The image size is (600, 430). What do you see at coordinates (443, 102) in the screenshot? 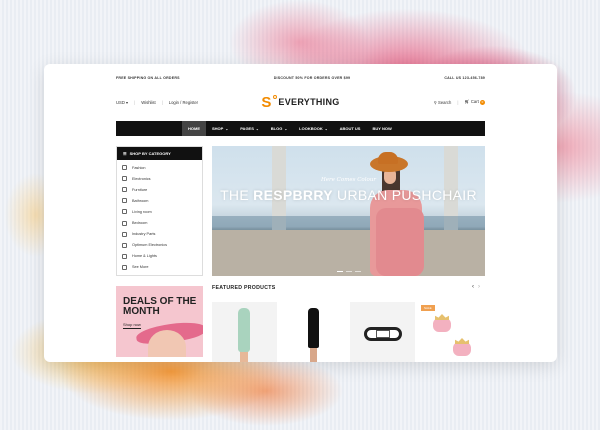
I see `search-button: ⚲ Search` at bounding box center [443, 102].